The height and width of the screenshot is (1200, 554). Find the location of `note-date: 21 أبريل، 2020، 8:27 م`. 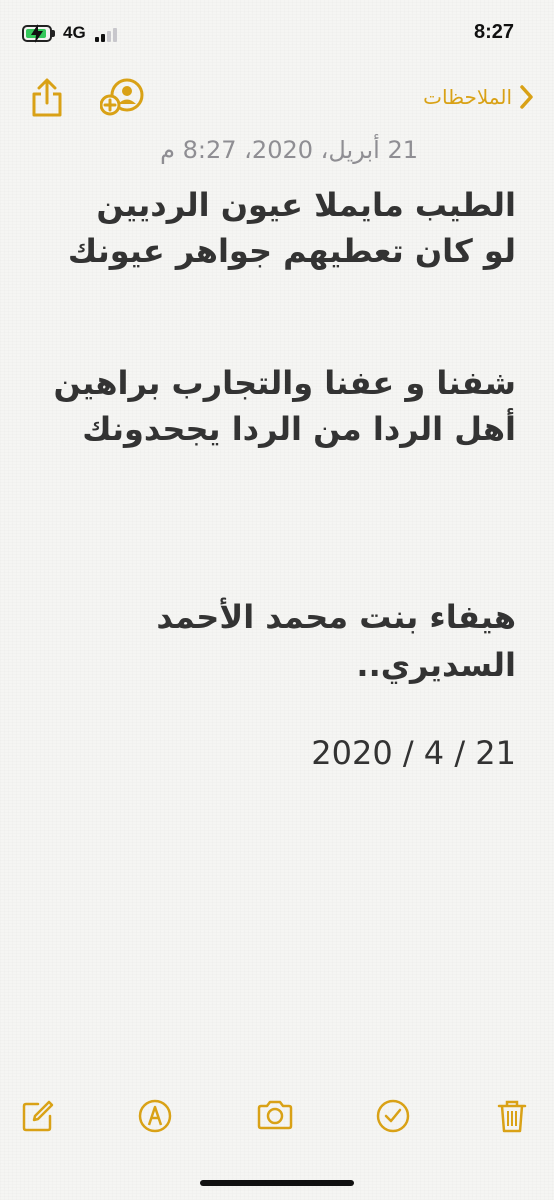

note-date: 21 أبريل، 2020، 8:27 م is located at coordinates (289, 150).